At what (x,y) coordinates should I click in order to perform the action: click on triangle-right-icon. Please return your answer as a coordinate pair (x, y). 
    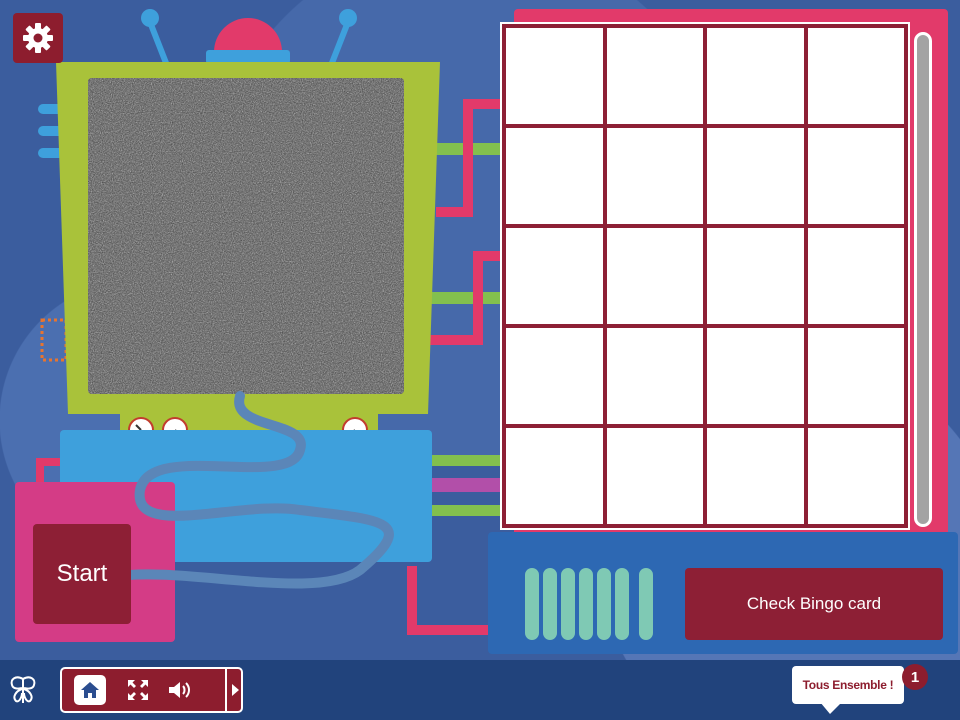
    Looking at the image, I should click on (235, 690).